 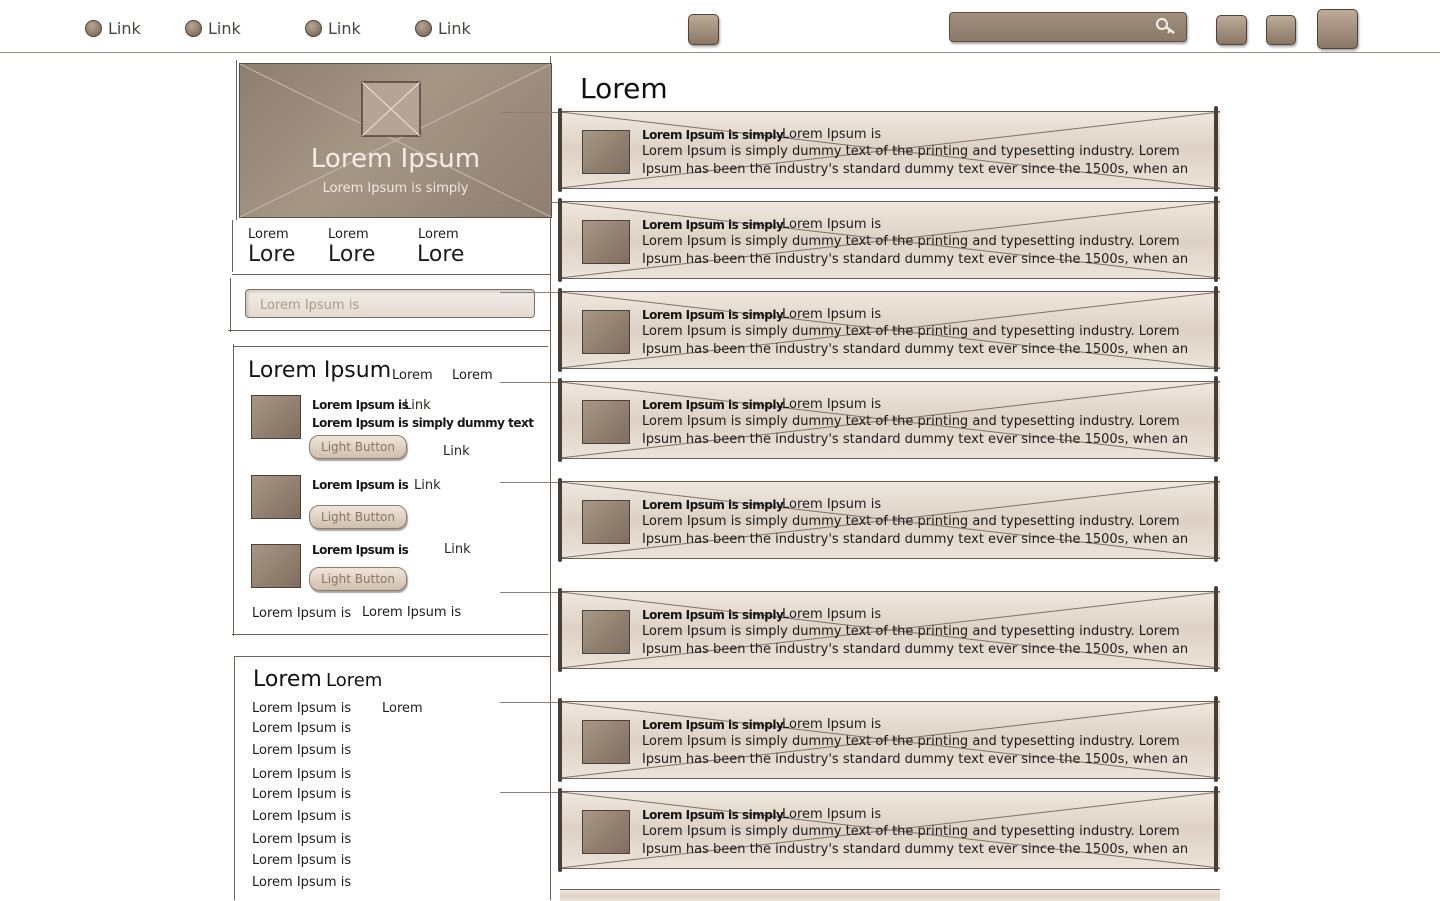 What do you see at coordinates (1166, 27) in the screenshot?
I see `key-search-icon` at bounding box center [1166, 27].